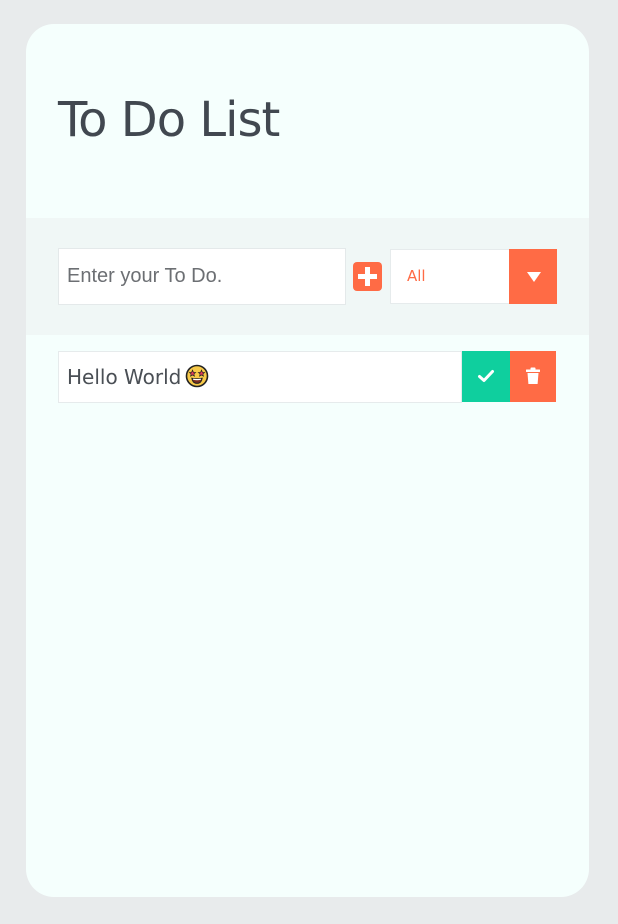 This screenshot has height=924, width=618. Describe the element at coordinates (416, 276) in the screenshot. I see `filter-selected-value: All` at that location.